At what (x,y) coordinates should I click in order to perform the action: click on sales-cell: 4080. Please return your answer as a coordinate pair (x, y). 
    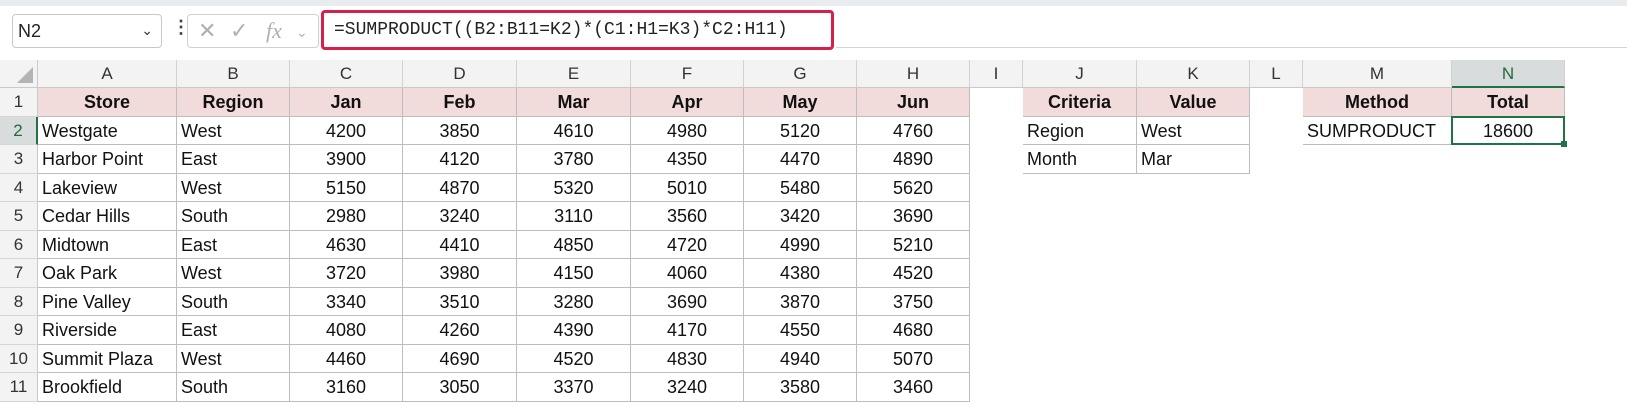
    Looking at the image, I should click on (346, 330).